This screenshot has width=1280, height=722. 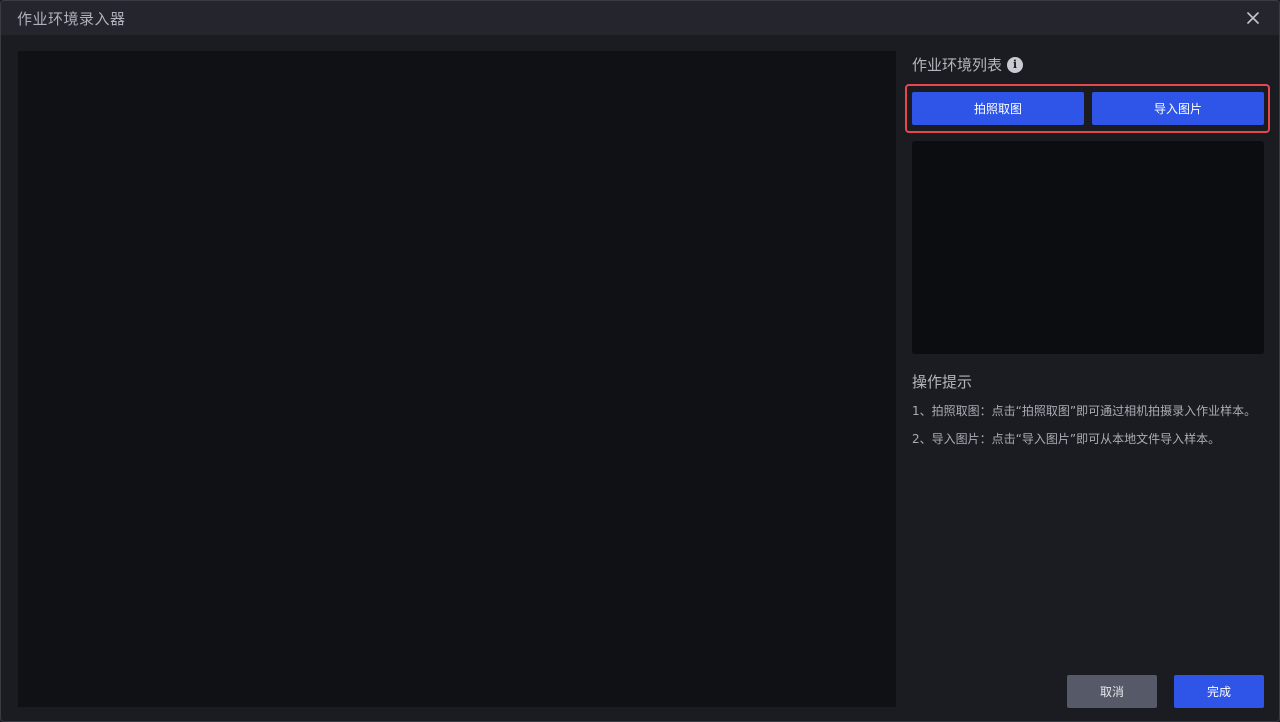 What do you see at coordinates (957, 65) in the screenshot?
I see `environment-list-title: 作业环境列表` at bounding box center [957, 65].